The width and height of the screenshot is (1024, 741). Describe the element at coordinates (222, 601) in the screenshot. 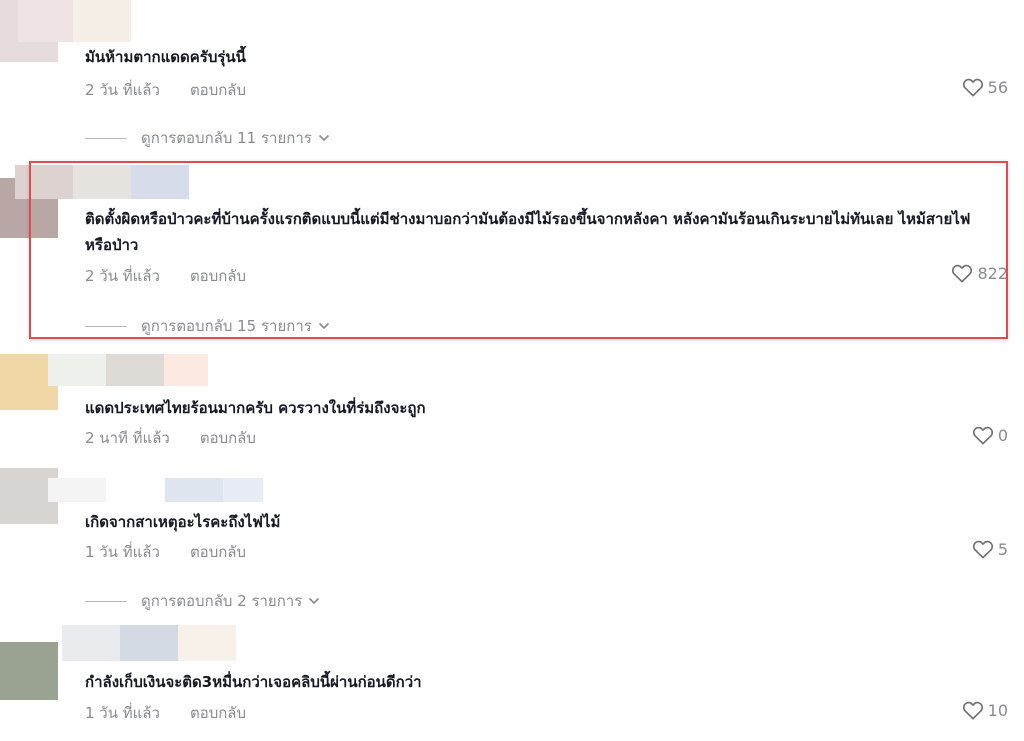

I see `view-replies-label: ดูการตอบกลับ 2 รายการ` at that location.